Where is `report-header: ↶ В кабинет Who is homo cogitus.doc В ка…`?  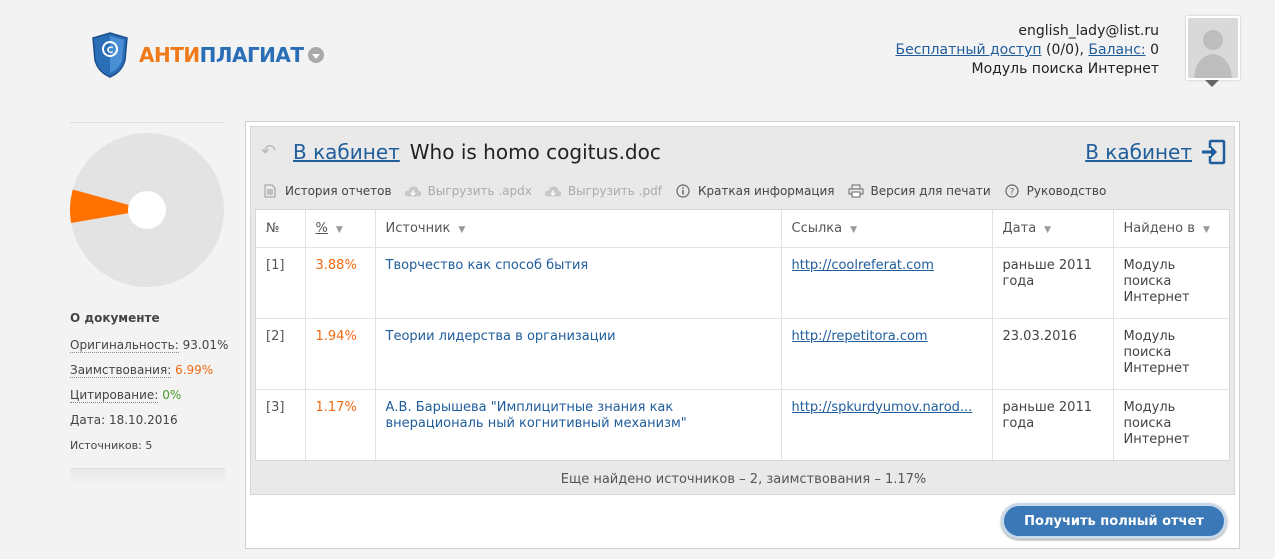 report-header: ↶ В кабинет Who is homo cogitus.doc В ка… is located at coordinates (743, 152).